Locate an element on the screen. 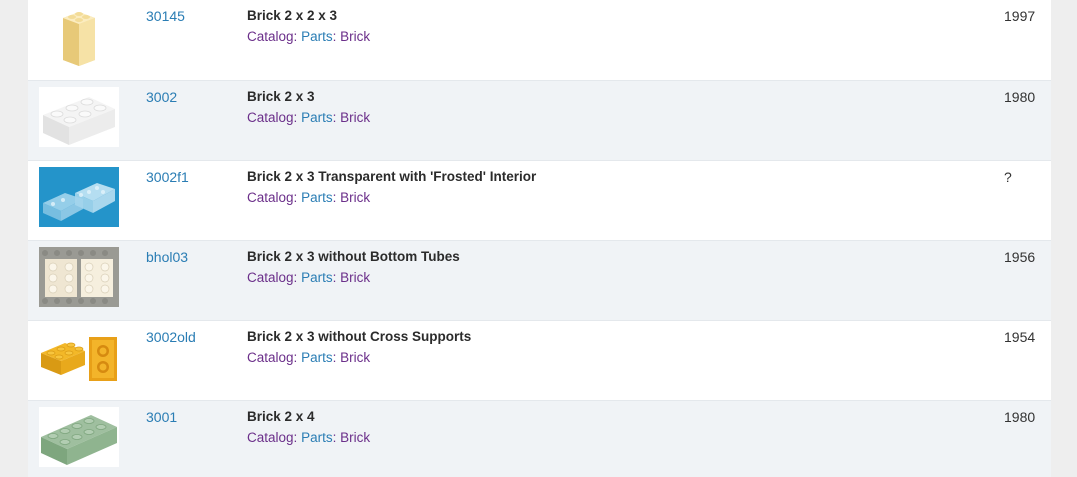 The height and width of the screenshot is (477, 1077). part-number-link: 3001 is located at coordinates (161, 417).